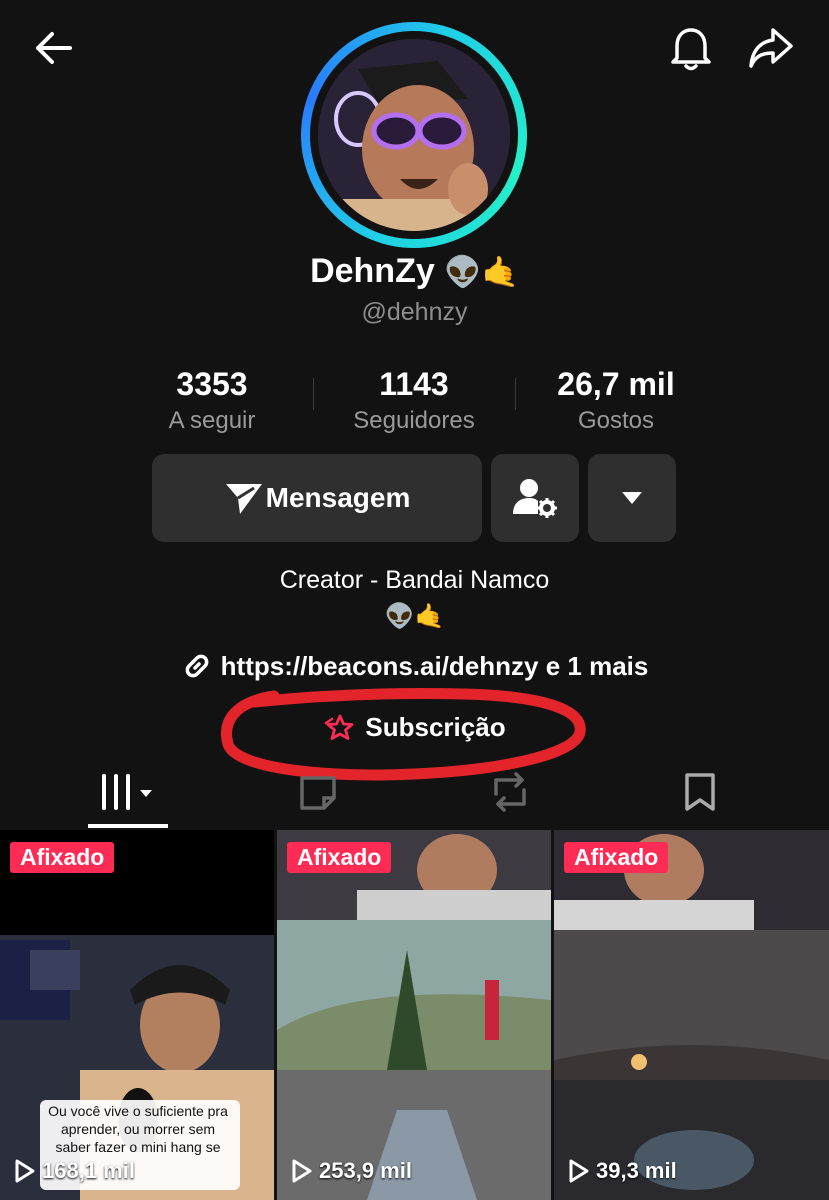 Image resolution: width=829 pixels, height=1200 pixels. I want to click on star-icon, so click(339, 727).